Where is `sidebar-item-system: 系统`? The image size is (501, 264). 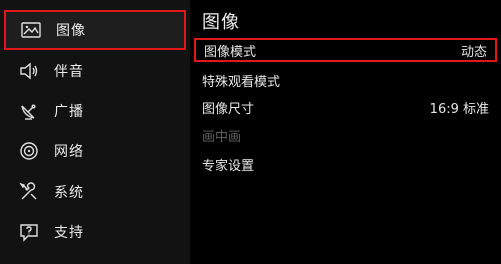 sidebar-item-system: 系统 is located at coordinates (95, 192).